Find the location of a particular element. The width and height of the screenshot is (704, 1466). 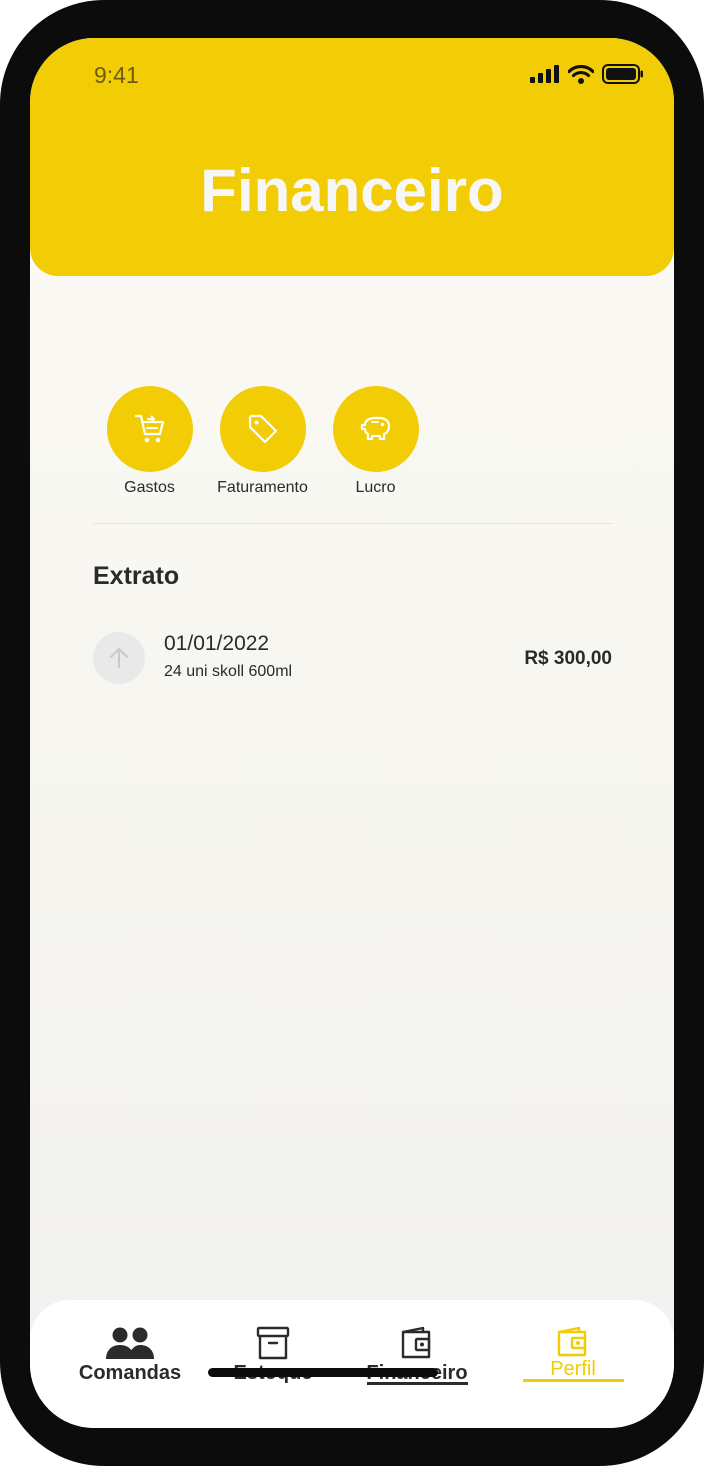

arrow-up-icon is located at coordinates (119, 658).